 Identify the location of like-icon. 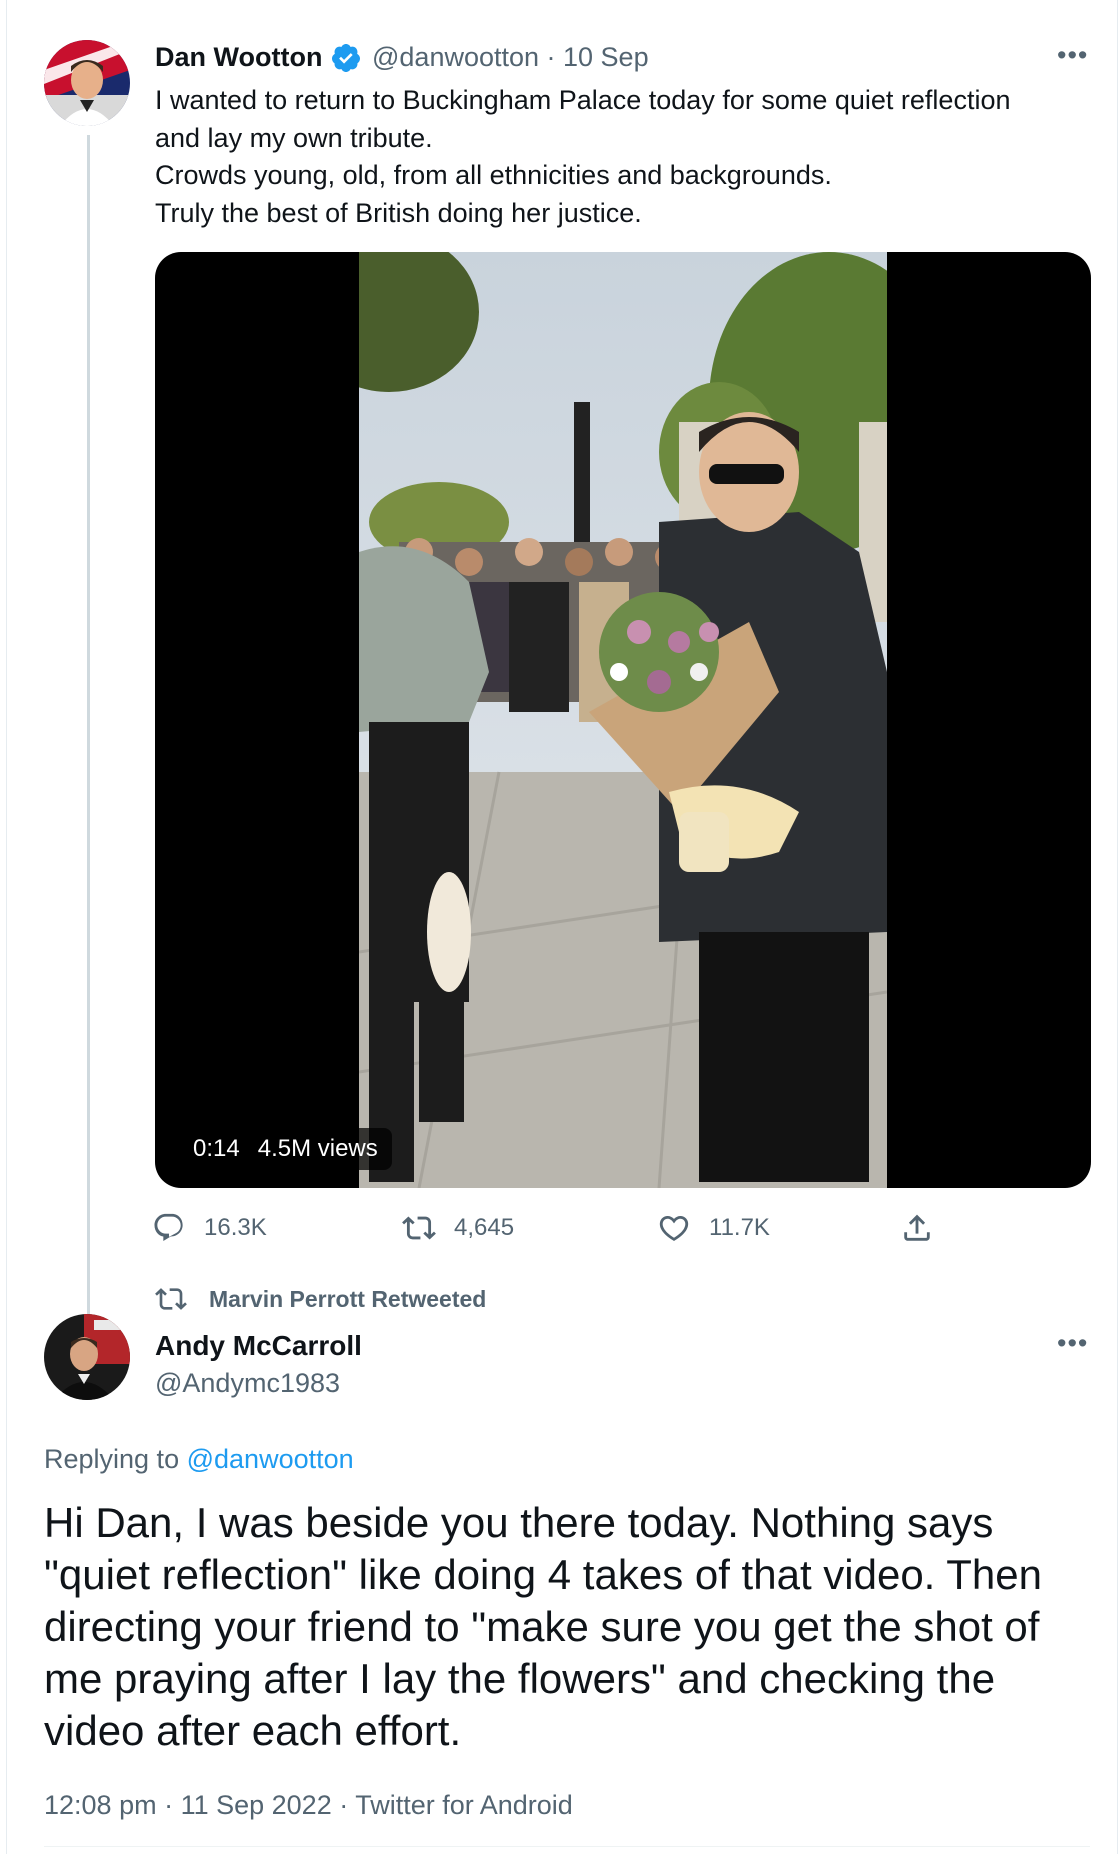
(674, 1228).